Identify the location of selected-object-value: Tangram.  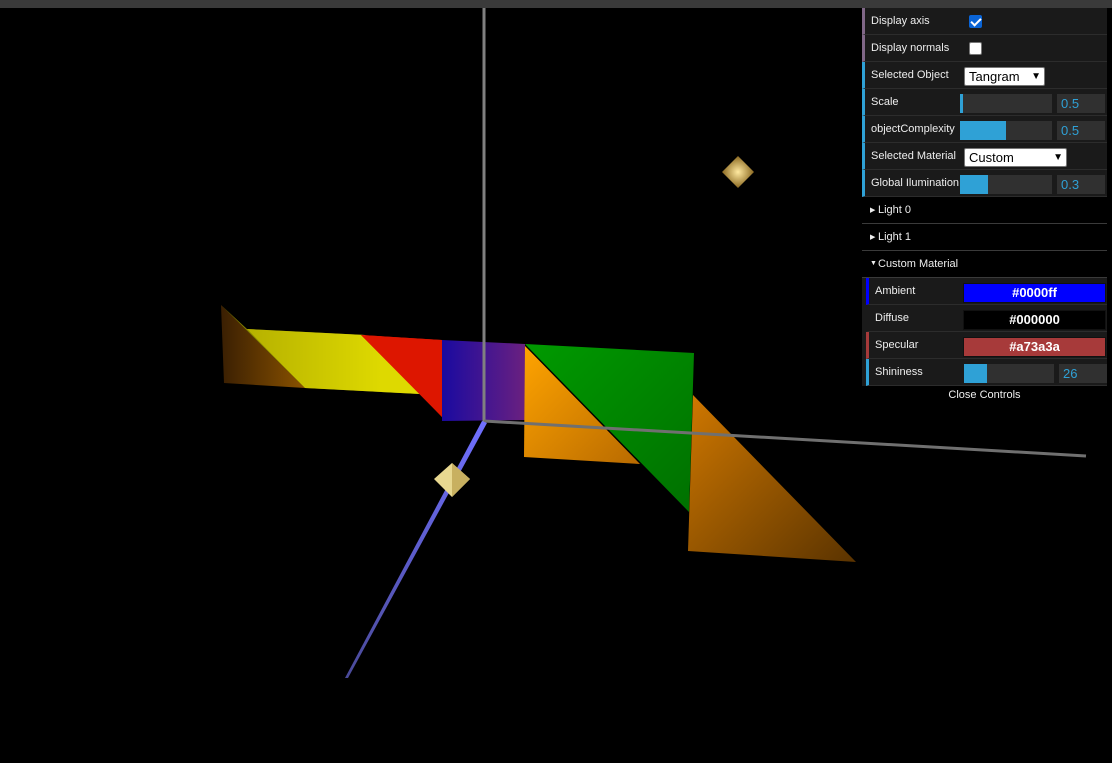
(994, 76).